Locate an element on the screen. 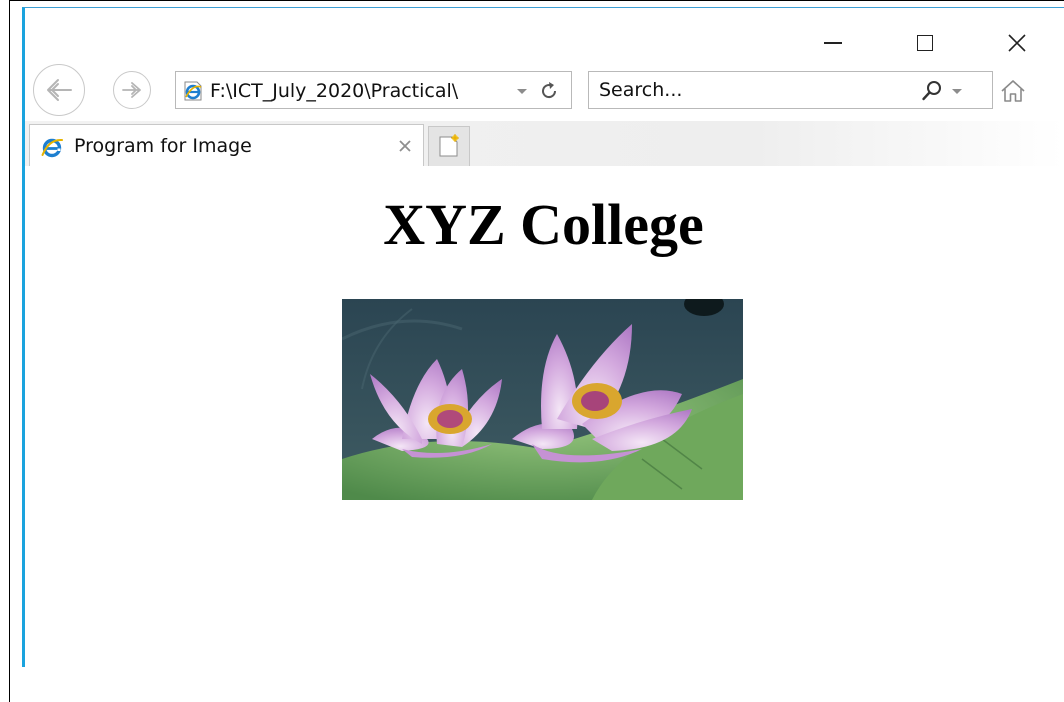  new-tab-button is located at coordinates (449, 146).